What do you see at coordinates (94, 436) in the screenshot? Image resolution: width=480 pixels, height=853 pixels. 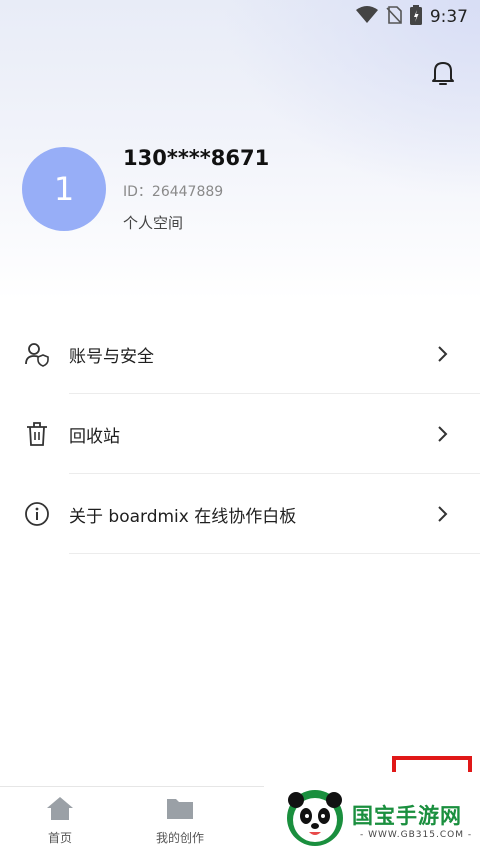 I see `menu-item-label: 回收站` at bounding box center [94, 436].